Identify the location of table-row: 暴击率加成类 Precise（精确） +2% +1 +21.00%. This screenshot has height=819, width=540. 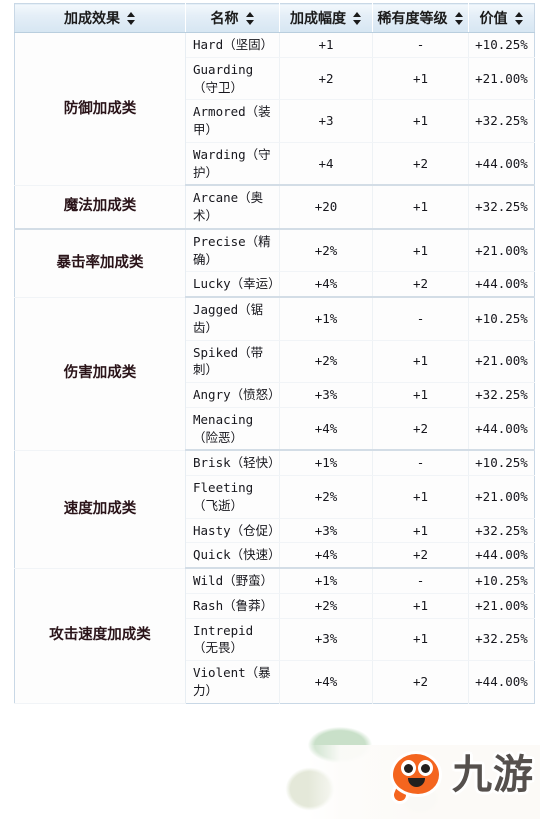
(274, 263).